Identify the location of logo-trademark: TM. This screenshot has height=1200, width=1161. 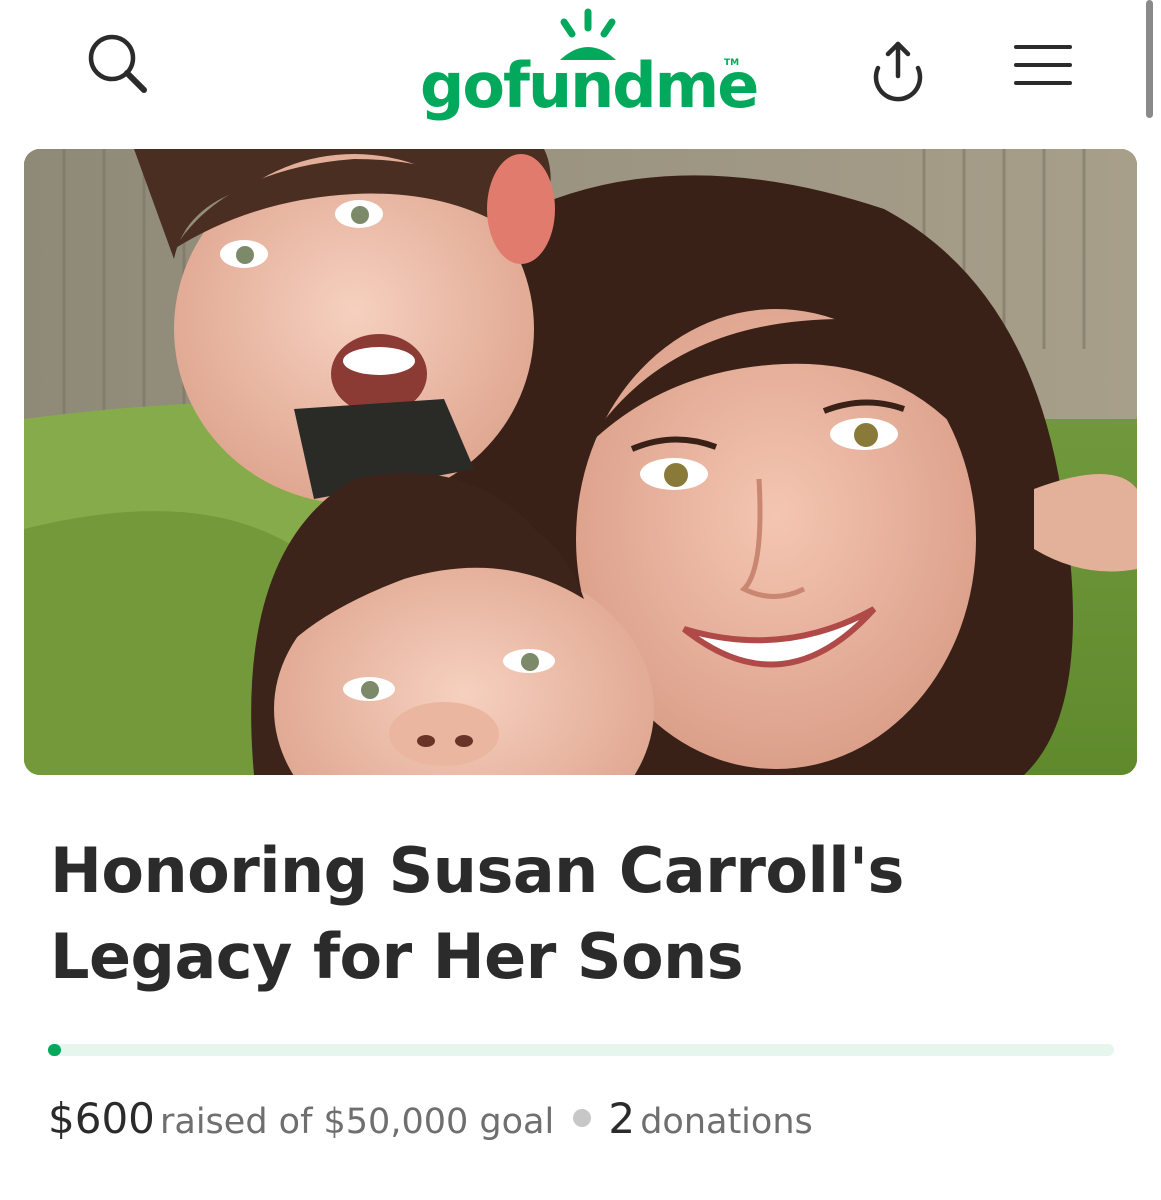
(732, 63).